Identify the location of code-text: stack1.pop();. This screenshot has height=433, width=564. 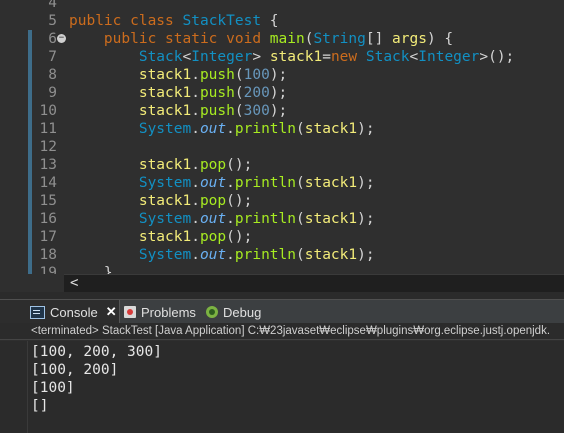
(161, 165).